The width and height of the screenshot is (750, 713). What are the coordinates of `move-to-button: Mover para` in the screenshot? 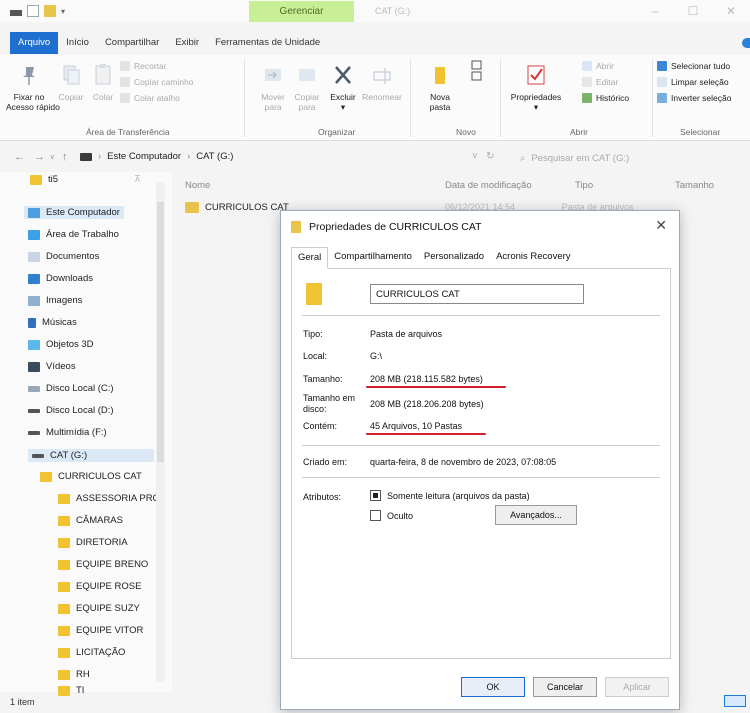 It's located at (273, 87).